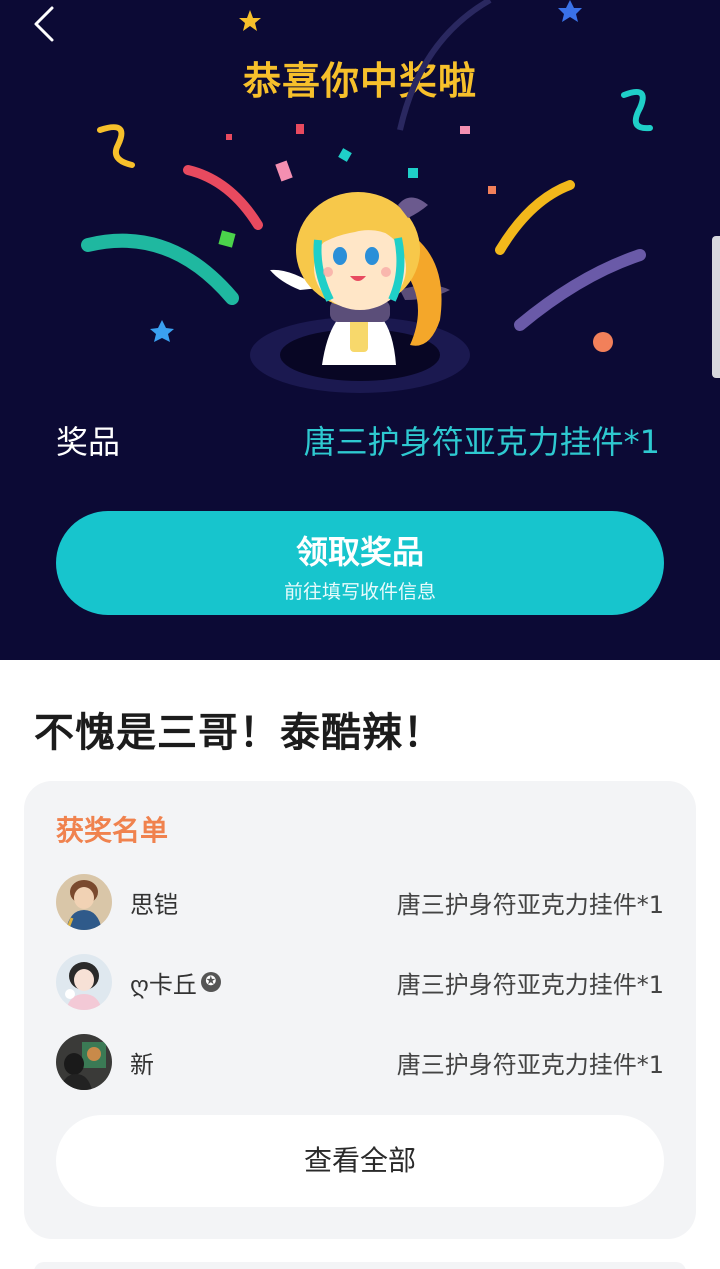  Describe the element at coordinates (360, 902) in the screenshot. I see `winner-row: 思铠 唐三护身符亚克力挂件*1` at that location.